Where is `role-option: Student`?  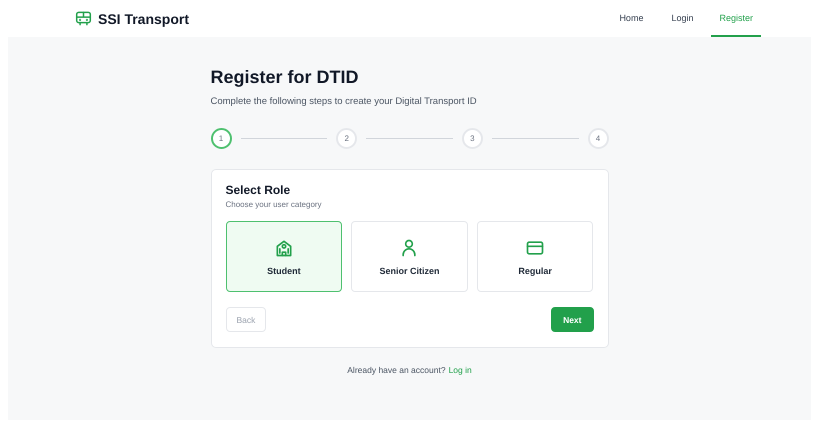
role-option: Student is located at coordinates (284, 256).